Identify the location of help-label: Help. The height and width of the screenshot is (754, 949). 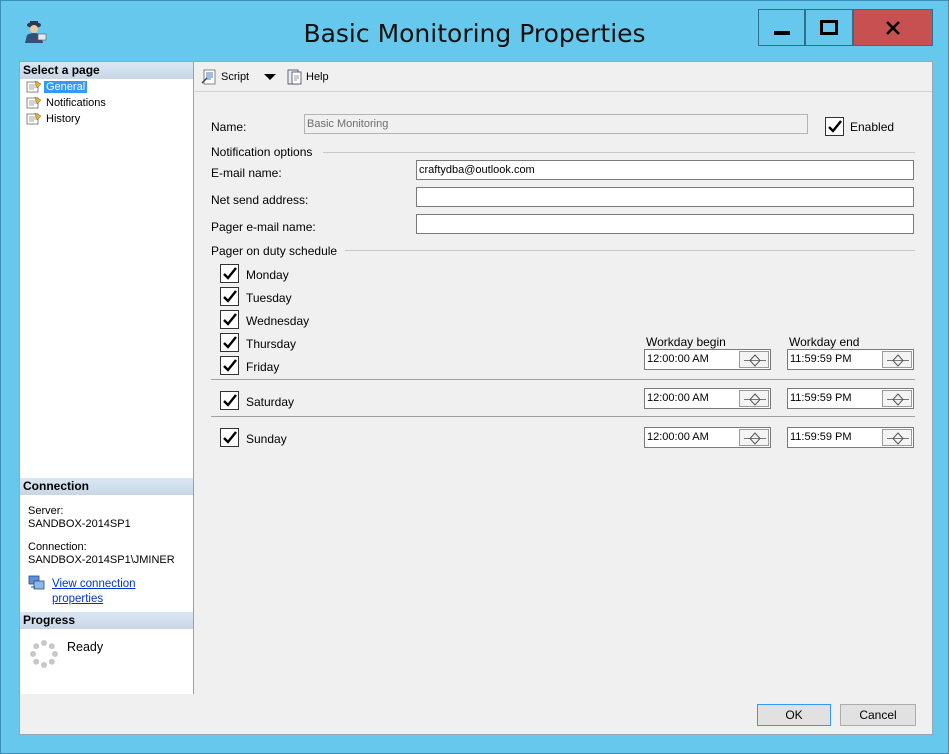
(317, 77).